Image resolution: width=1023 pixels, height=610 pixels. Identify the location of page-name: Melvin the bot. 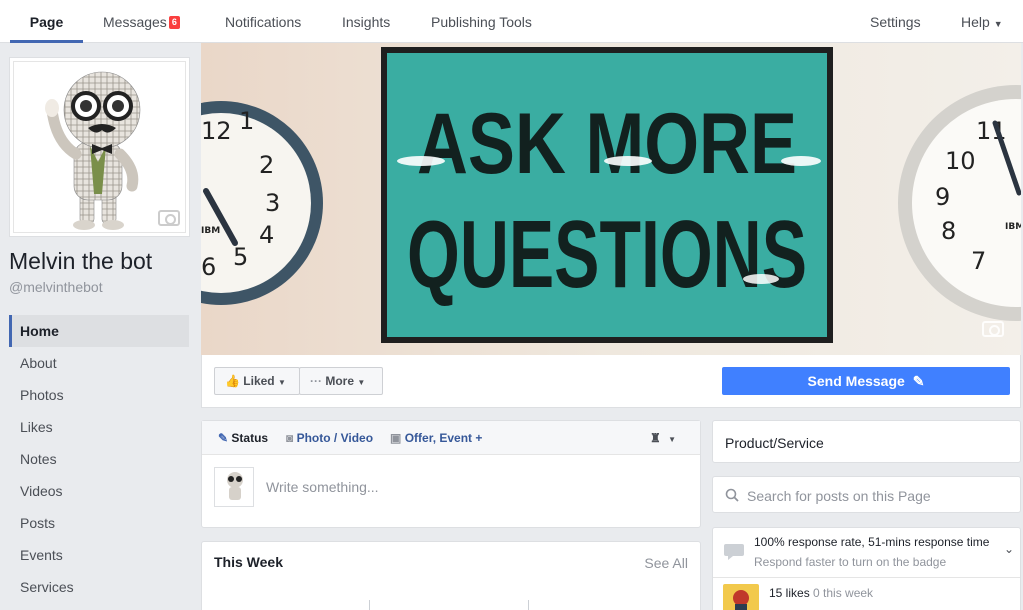
(81, 261).